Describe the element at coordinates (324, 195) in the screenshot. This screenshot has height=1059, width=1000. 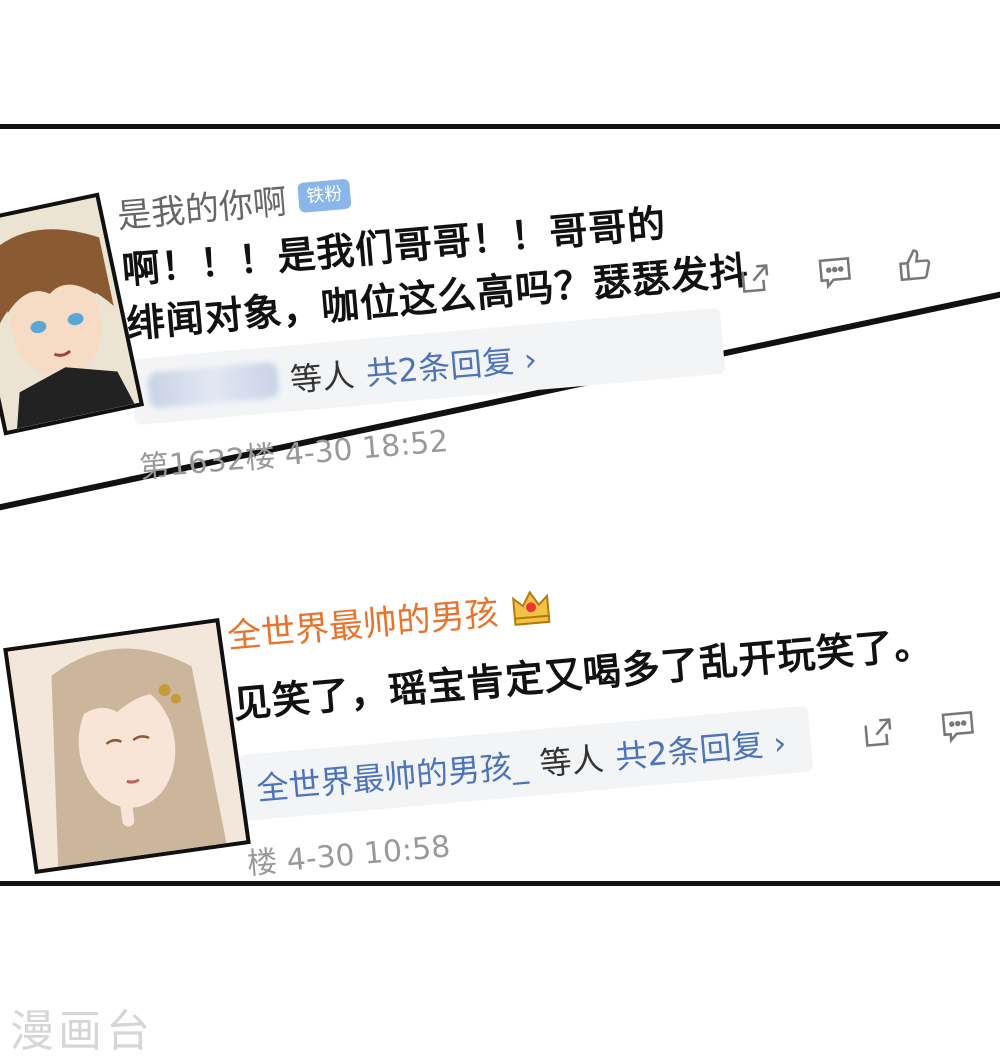
I see `fan-badge: 铁粉` at that location.